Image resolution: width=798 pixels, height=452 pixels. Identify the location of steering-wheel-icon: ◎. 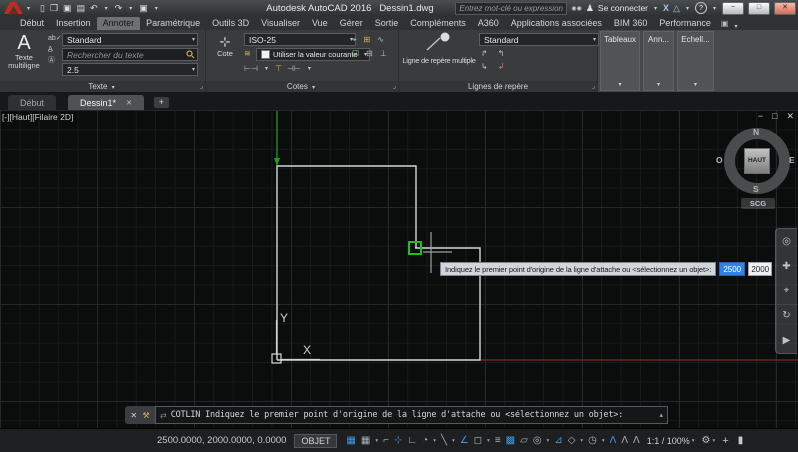
(786, 241).